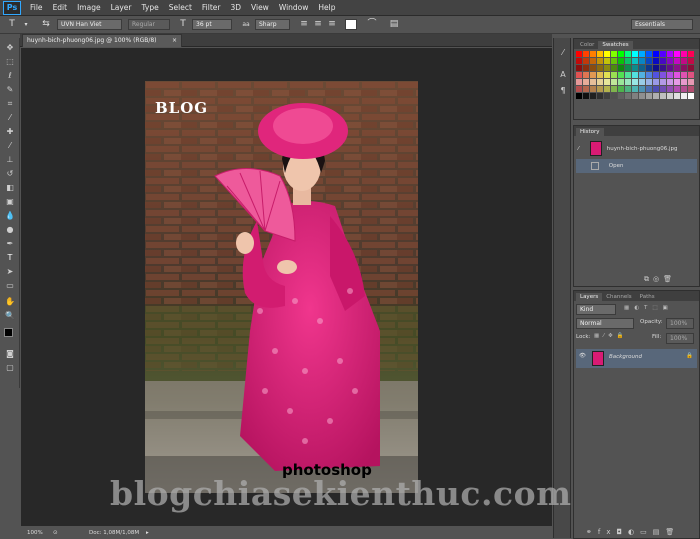 The height and width of the screenshot is (539, 700). Describe the element at coordinates (10, 316) in the screenshot. I see `zoom-tool-icon: 🔍` at that location.